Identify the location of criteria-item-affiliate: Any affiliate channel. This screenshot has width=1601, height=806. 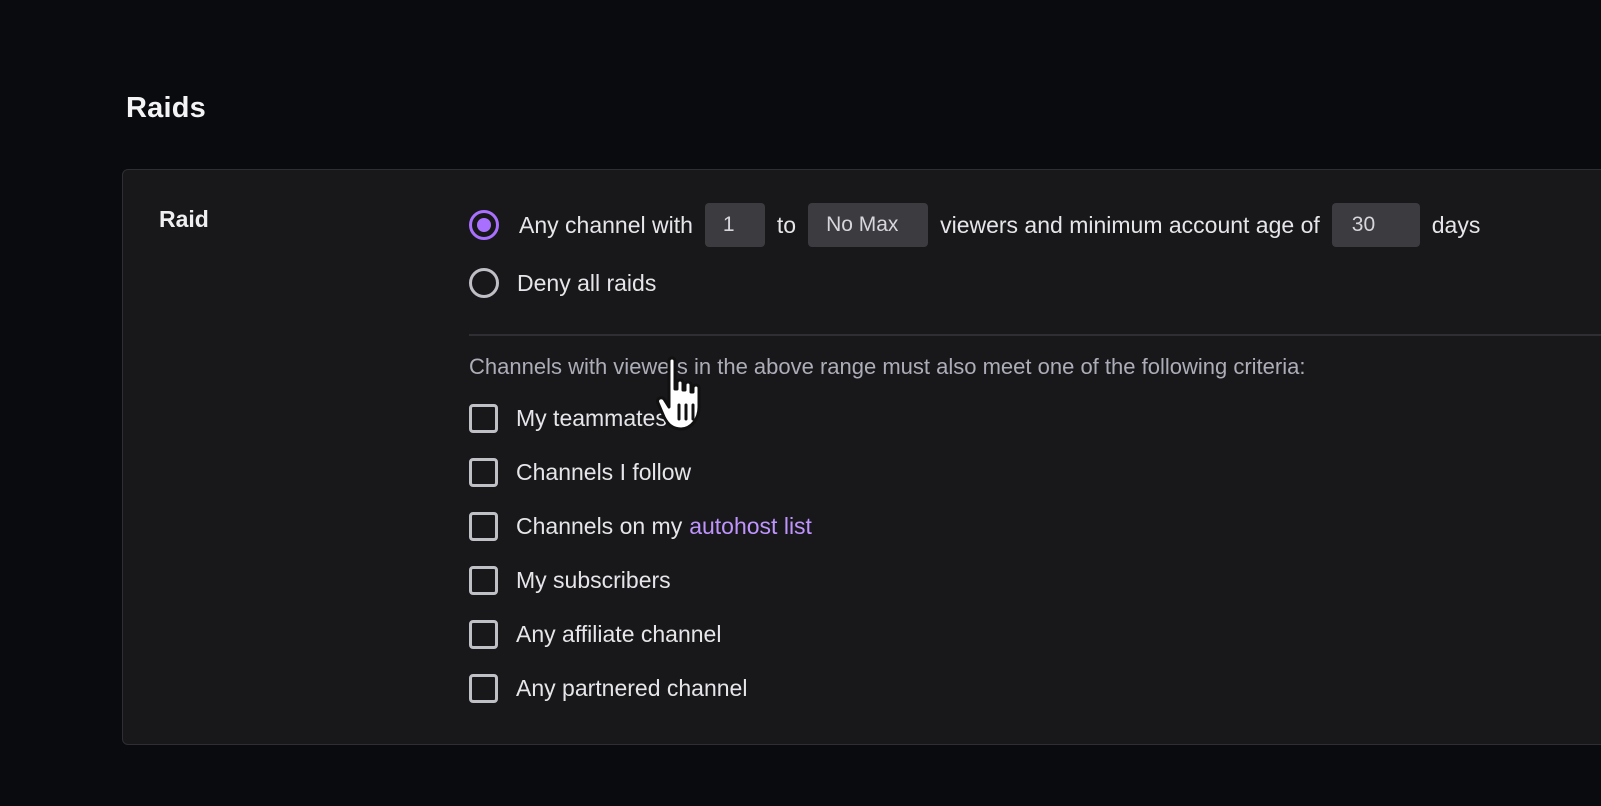
(1035, 634).